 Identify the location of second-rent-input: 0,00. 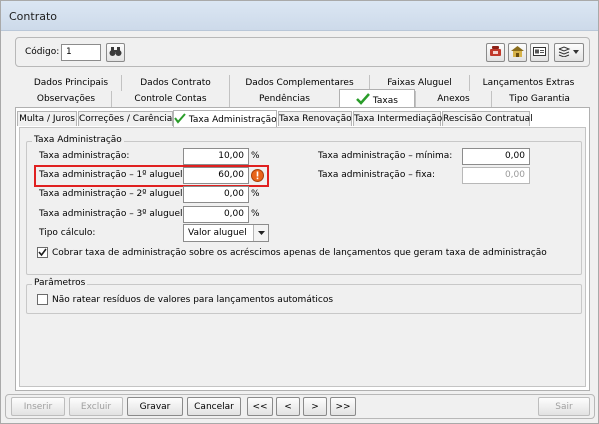
(216, 194).